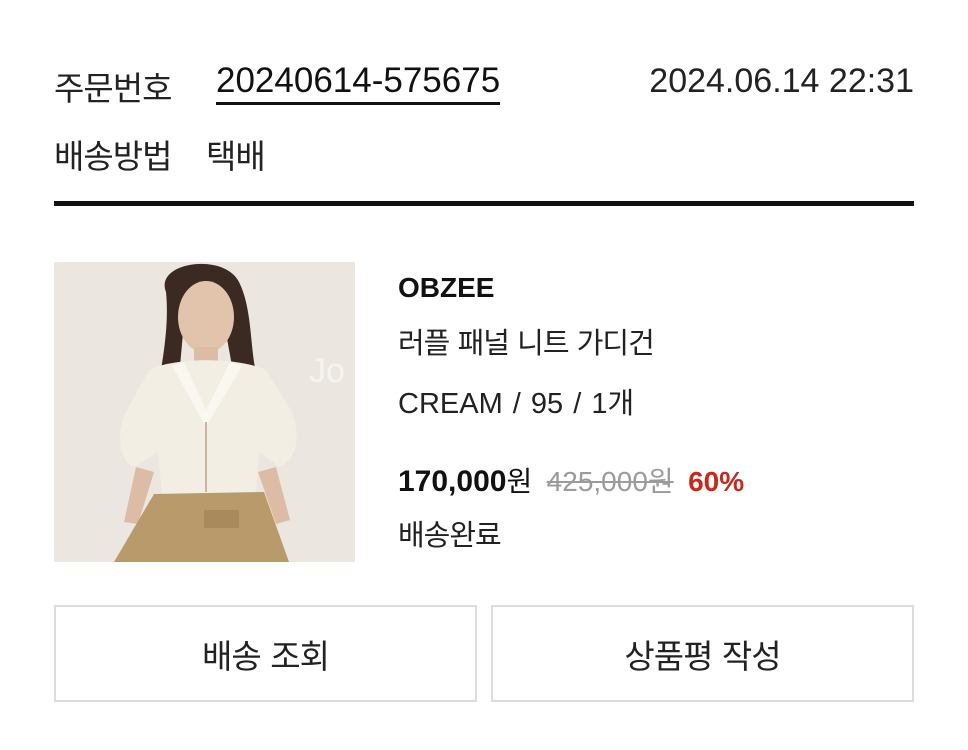  I want to click on product-image: Jo, so click(204, 412).